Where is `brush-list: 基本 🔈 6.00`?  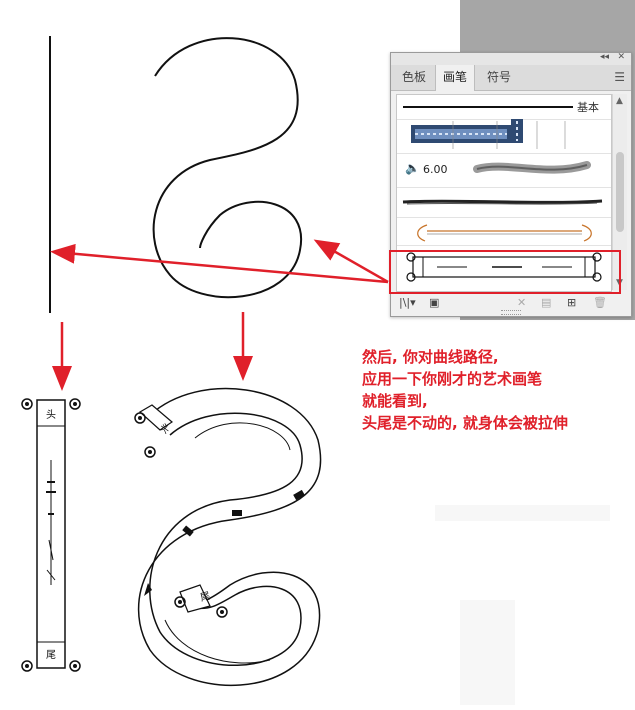 brush-list: 基本 🔈 6.00 is located at coordinates (504, 193).